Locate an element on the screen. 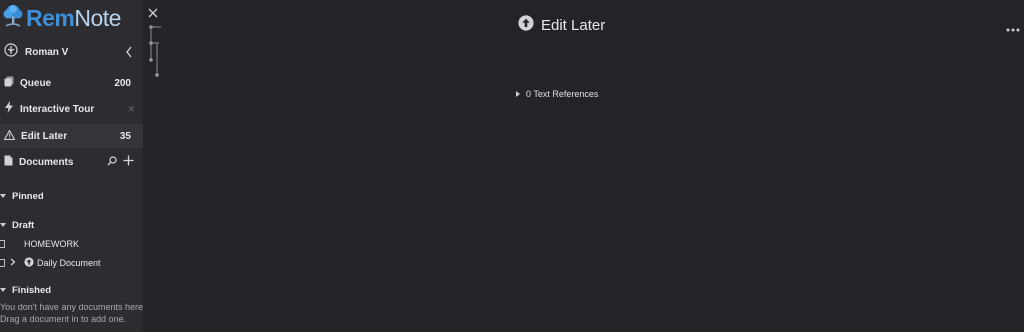  close-icon is located at coordinates (153, 13).